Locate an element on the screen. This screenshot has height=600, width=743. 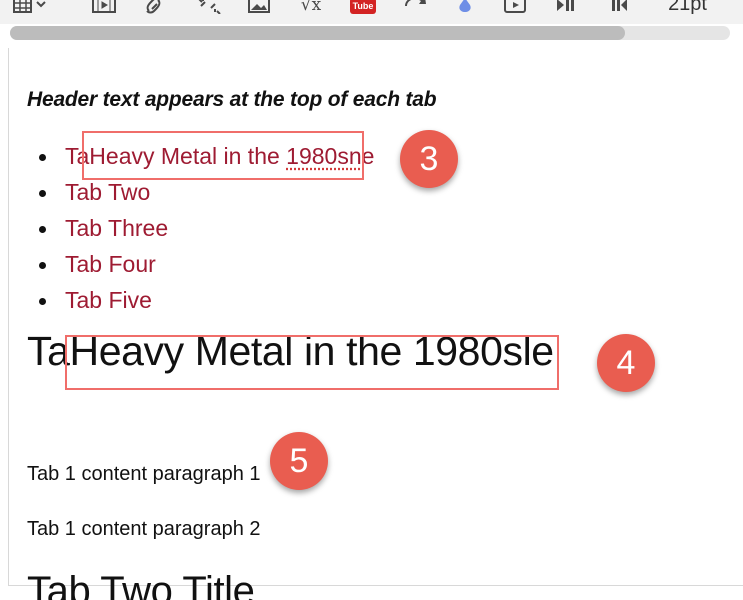
play-pause-icon is located at coordinates (565, 8).